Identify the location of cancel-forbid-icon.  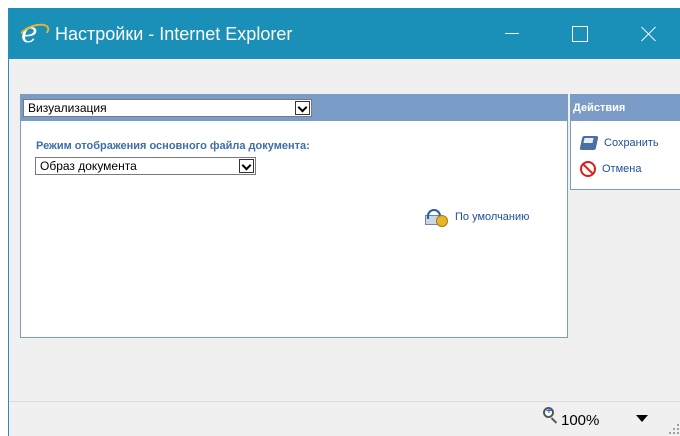
(588, 169).